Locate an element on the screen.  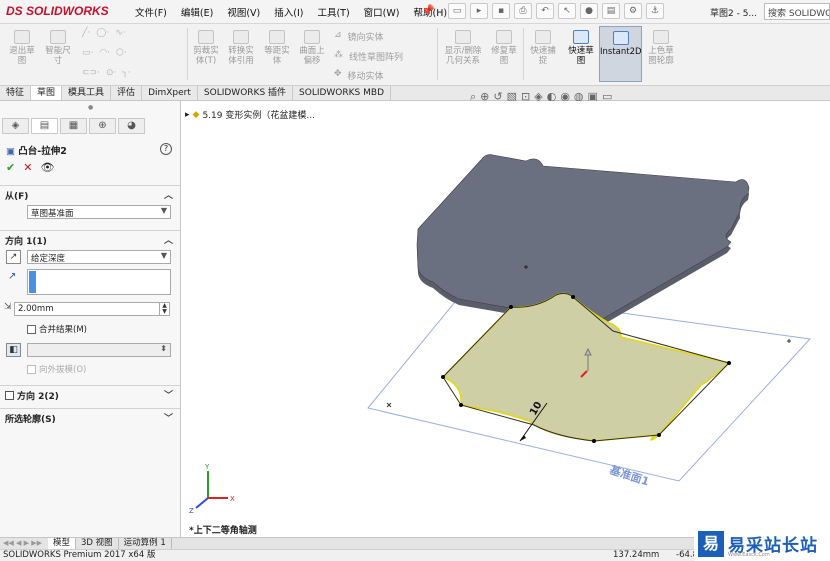
preview-eye-icon: 👁 is located at coordinates (47, 167).